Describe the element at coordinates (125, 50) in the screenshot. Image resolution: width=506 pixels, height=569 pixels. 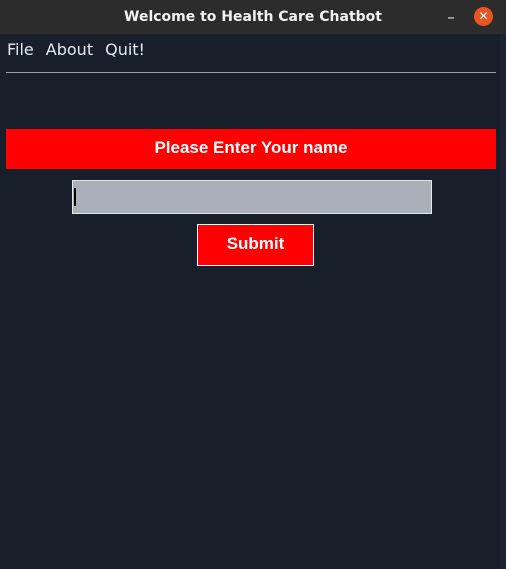
I see `menu-item-quit: Quit!` at that location.